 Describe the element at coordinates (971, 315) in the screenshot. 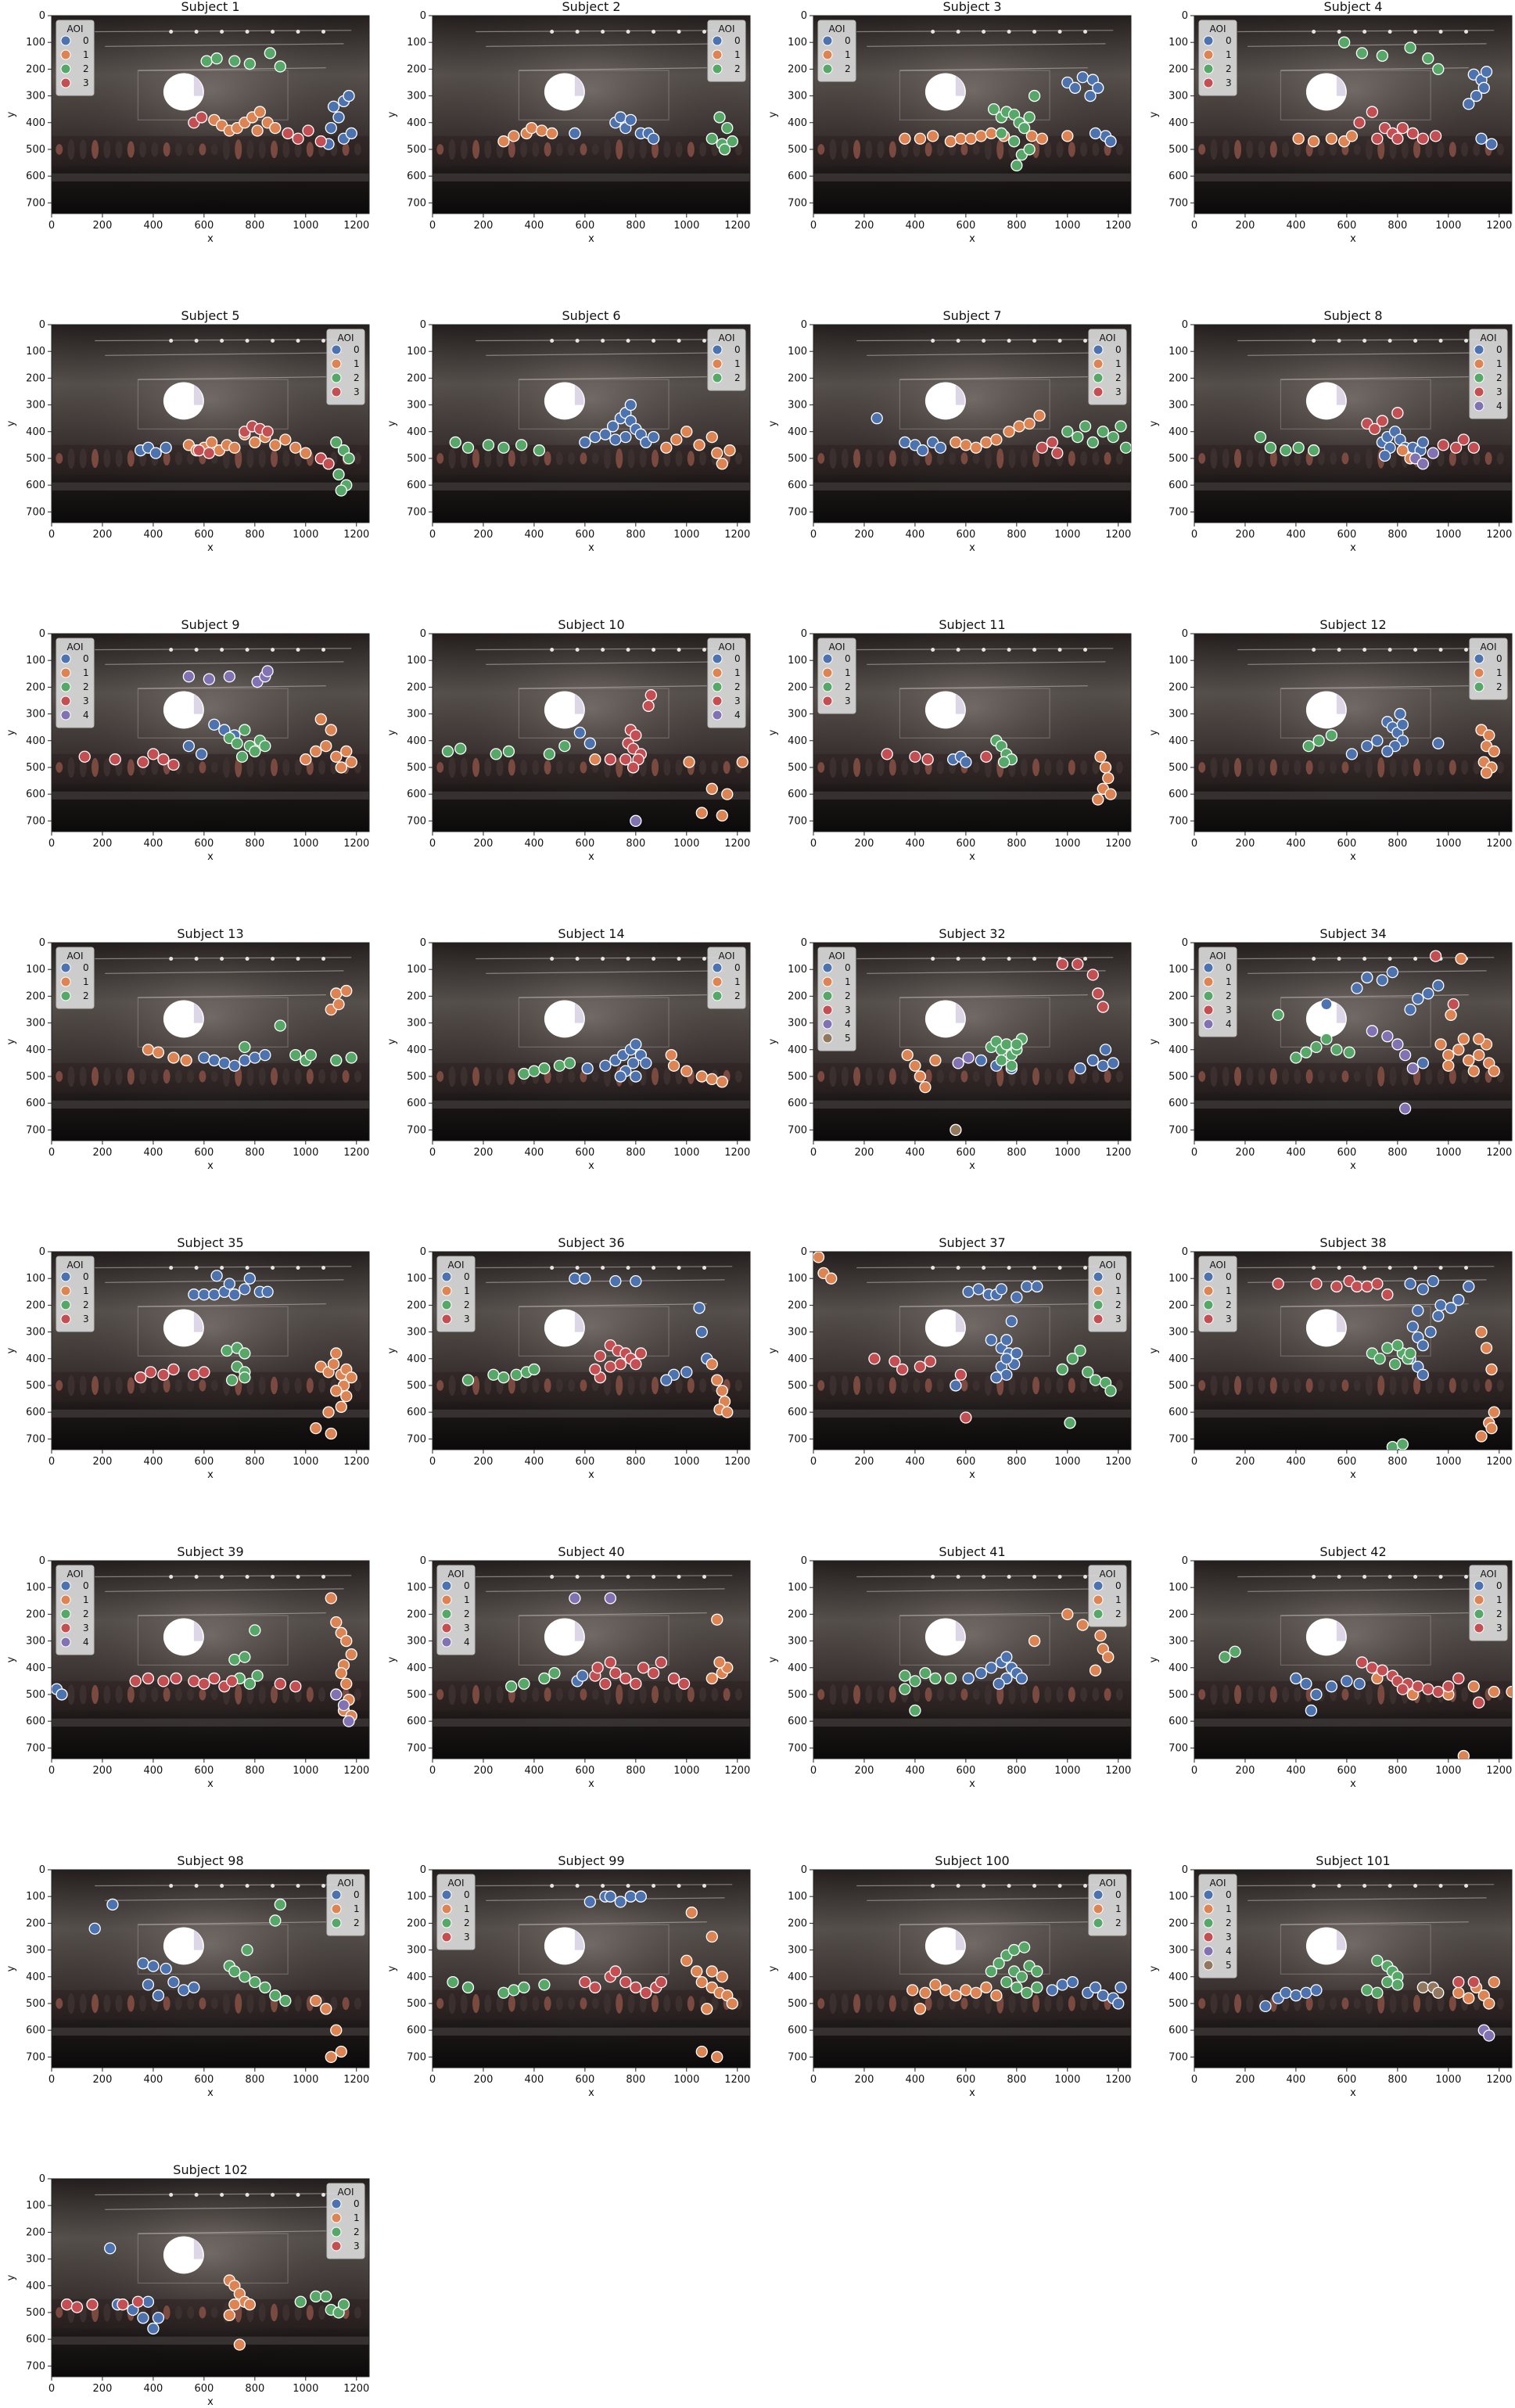

I see `subplot-title: Subject 7` at that location.